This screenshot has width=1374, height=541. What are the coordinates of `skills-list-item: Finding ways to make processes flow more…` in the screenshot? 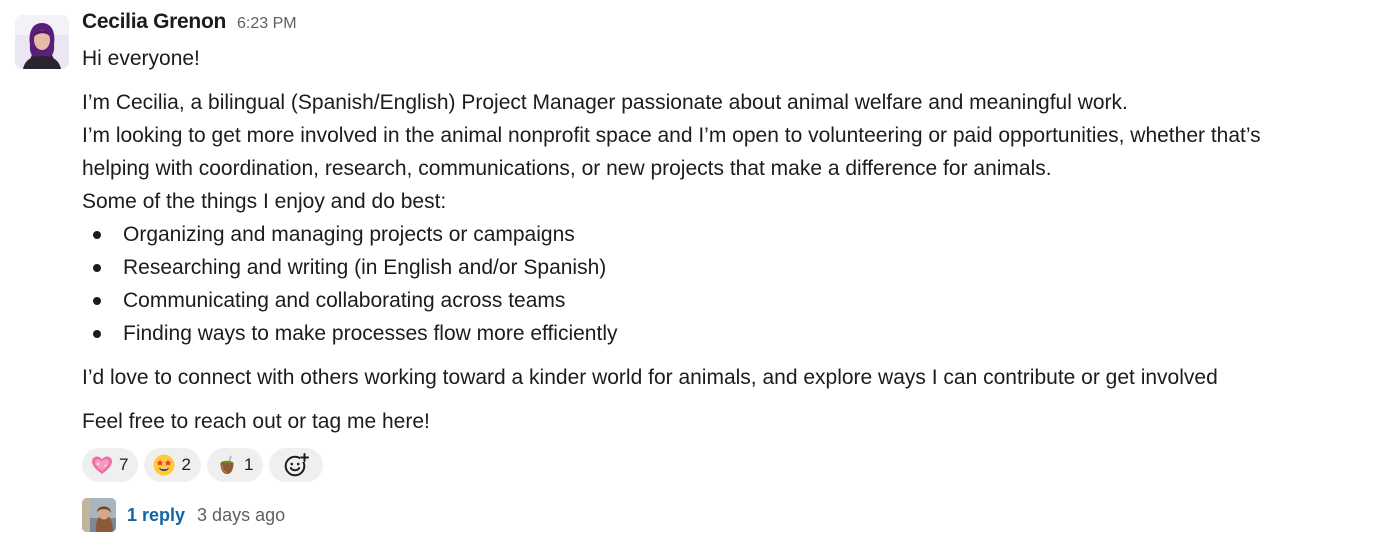 It's located at (722, 333).